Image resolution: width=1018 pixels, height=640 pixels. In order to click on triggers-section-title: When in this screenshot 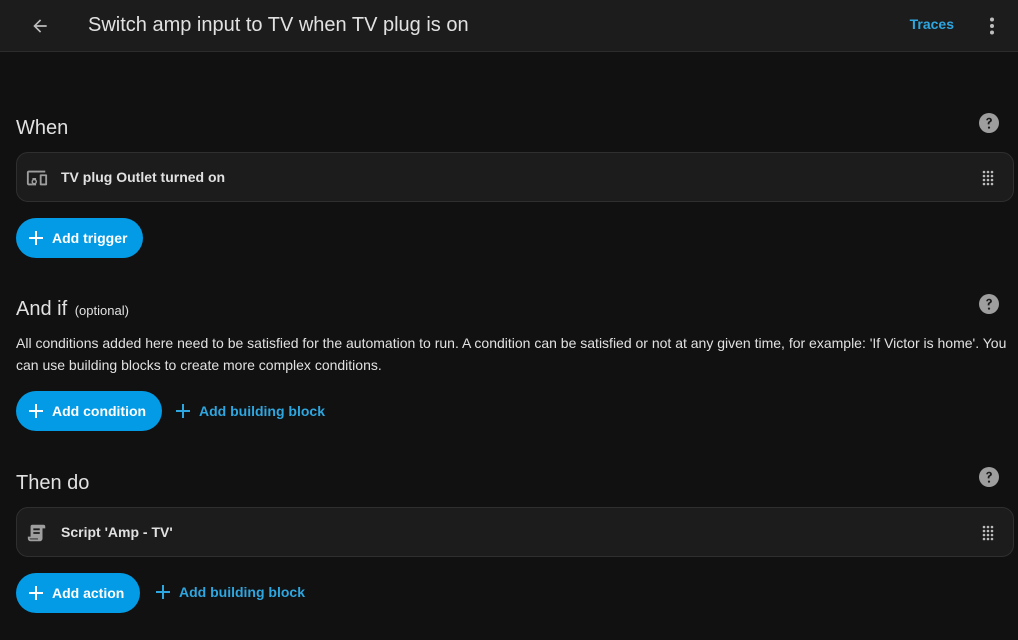, I will do `click(42, 128)`.